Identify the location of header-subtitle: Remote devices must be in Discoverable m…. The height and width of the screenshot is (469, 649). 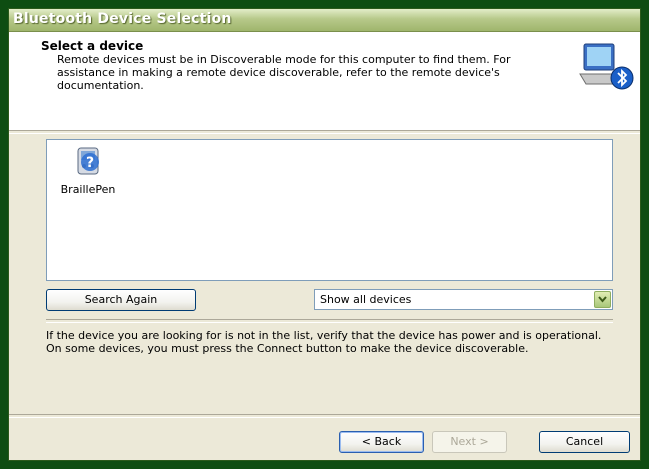
(284, 72).